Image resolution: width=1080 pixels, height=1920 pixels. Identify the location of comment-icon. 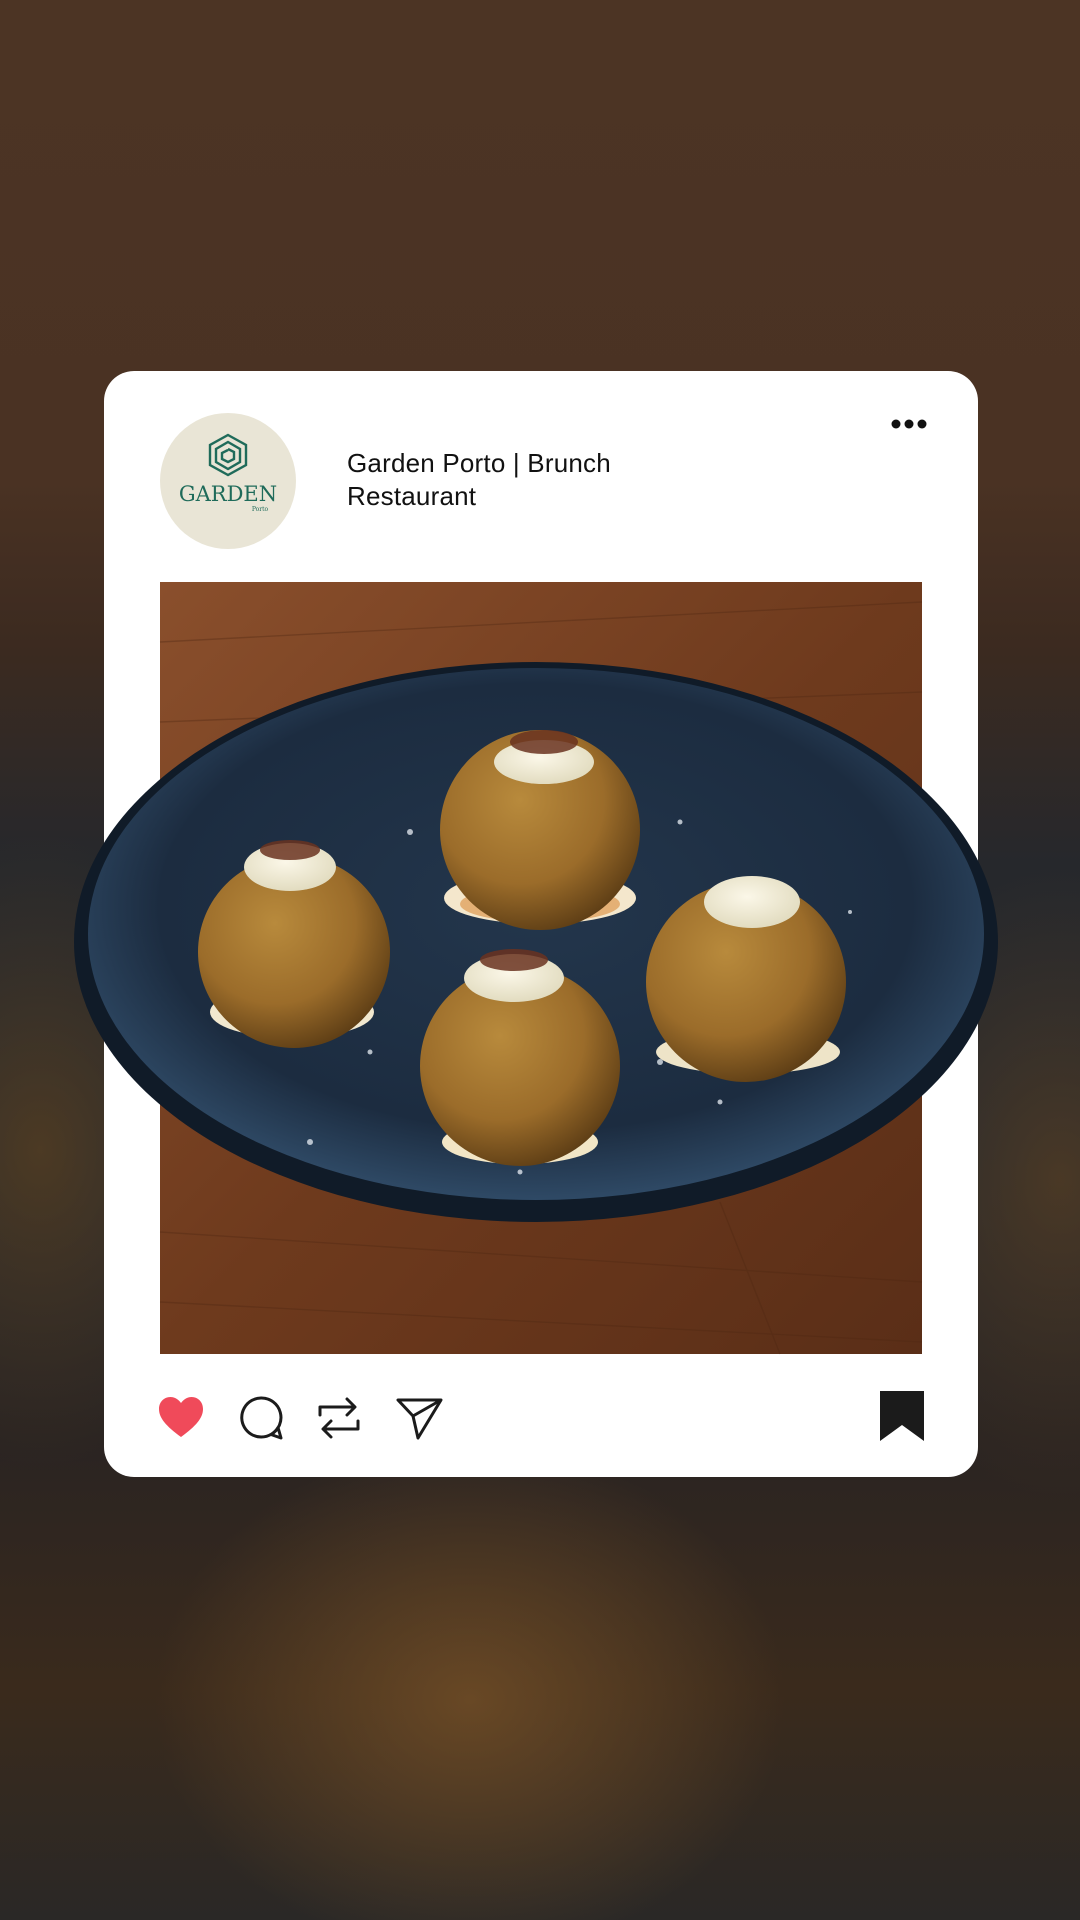
(261, 1418).